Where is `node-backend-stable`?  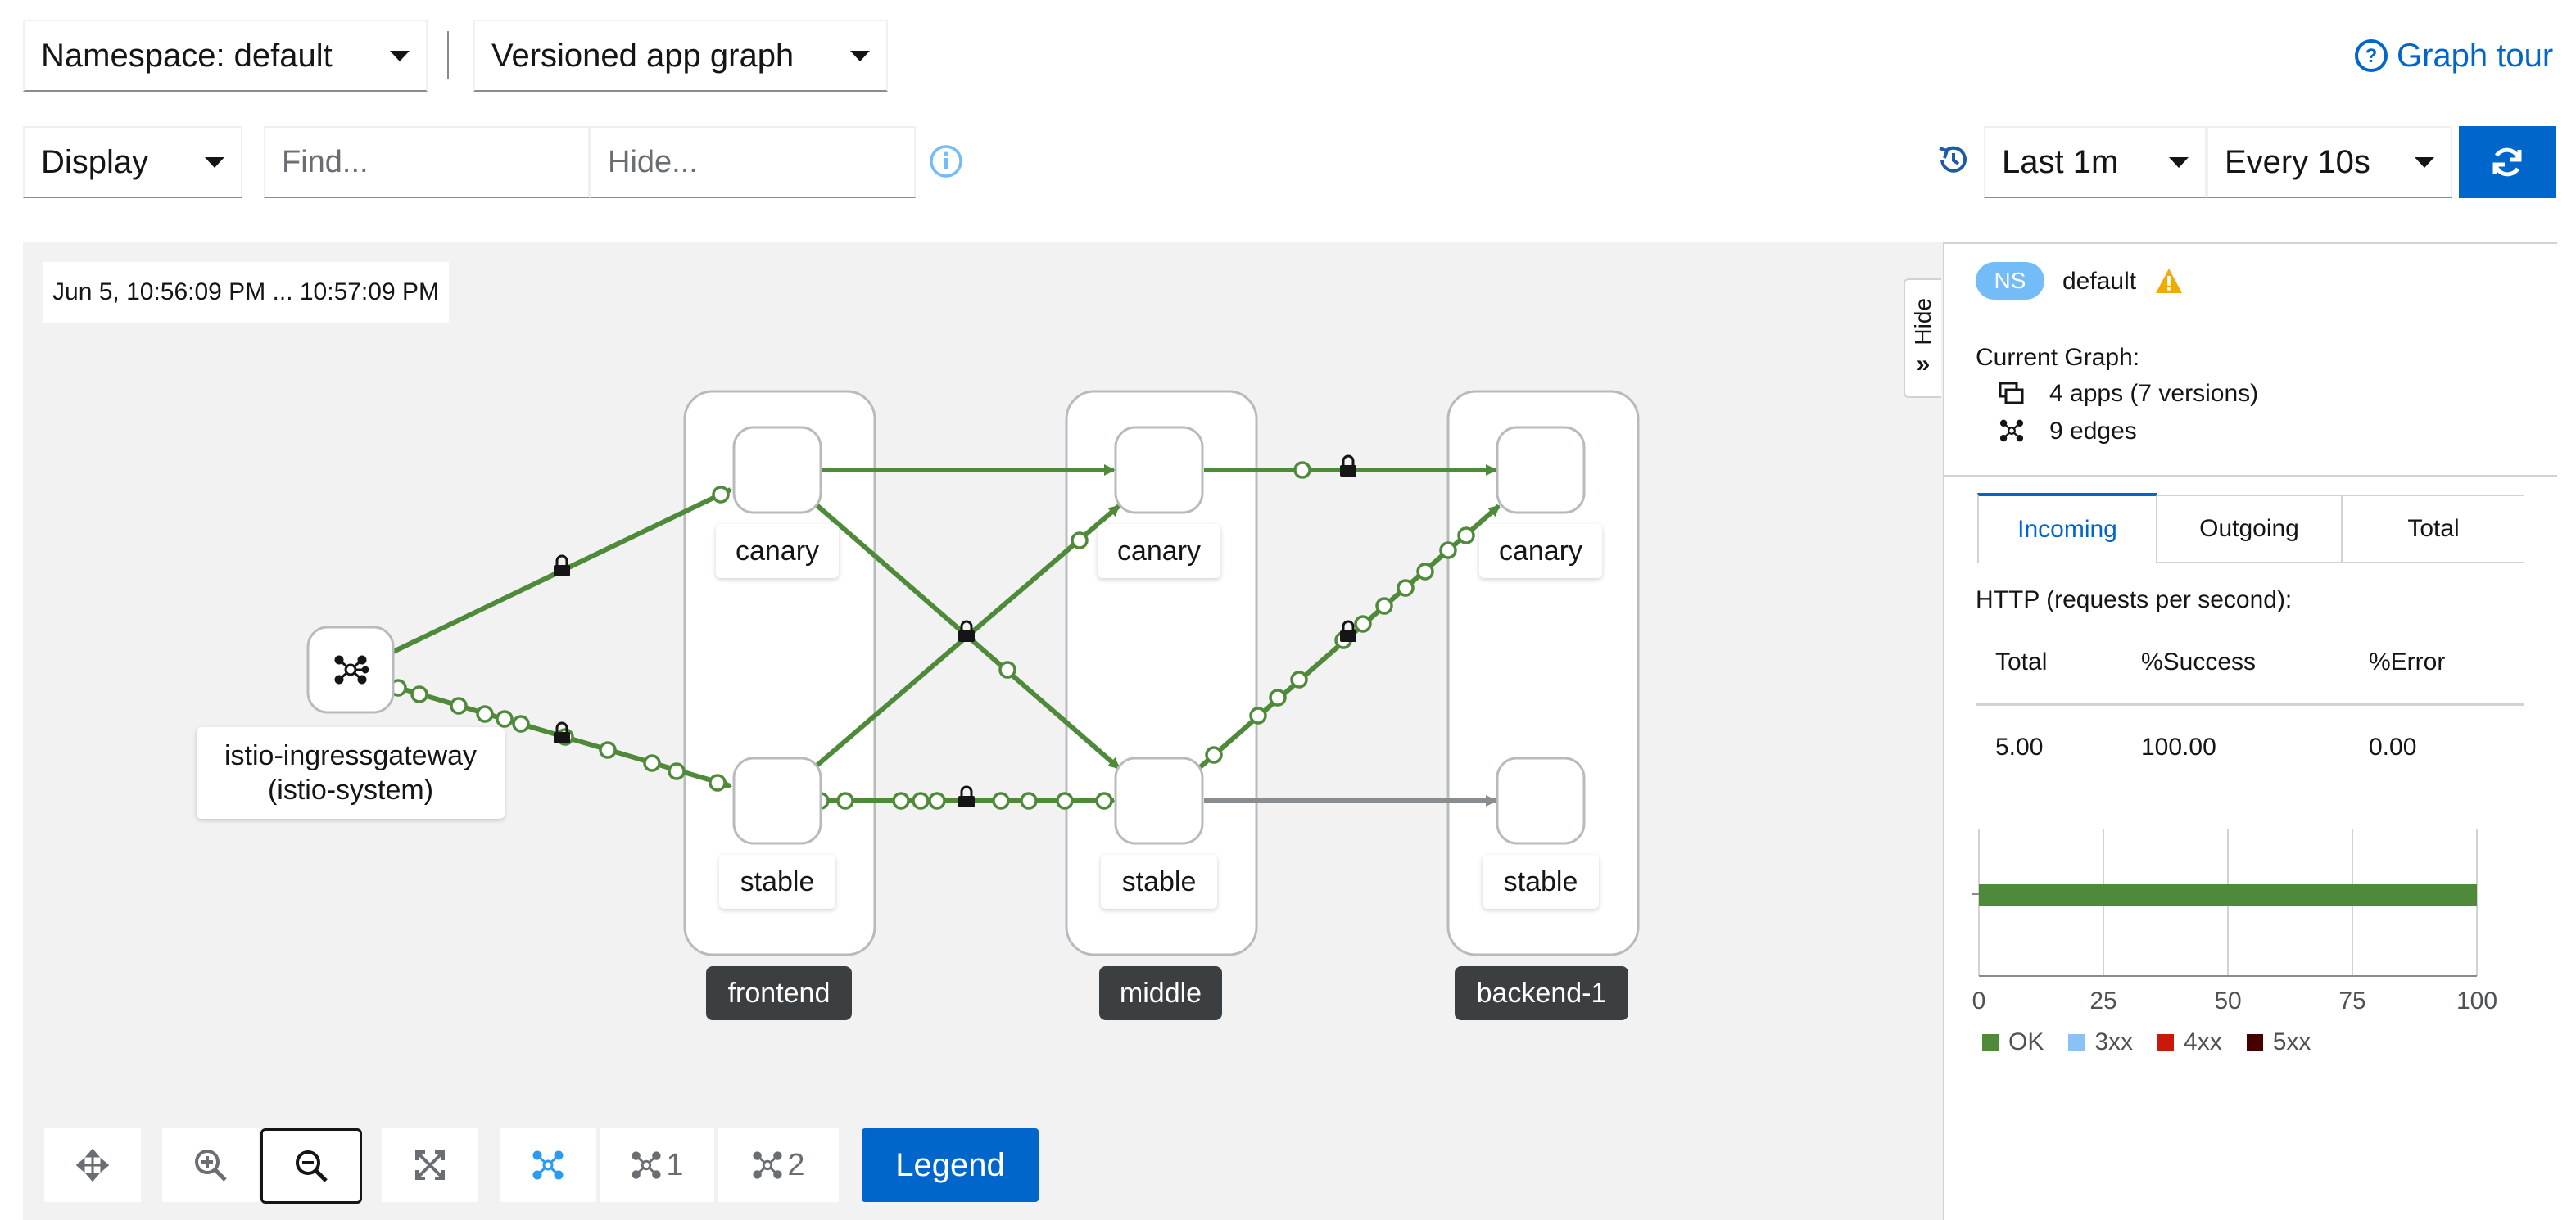 node-backend-stable is located at coordinates (1541, 801).